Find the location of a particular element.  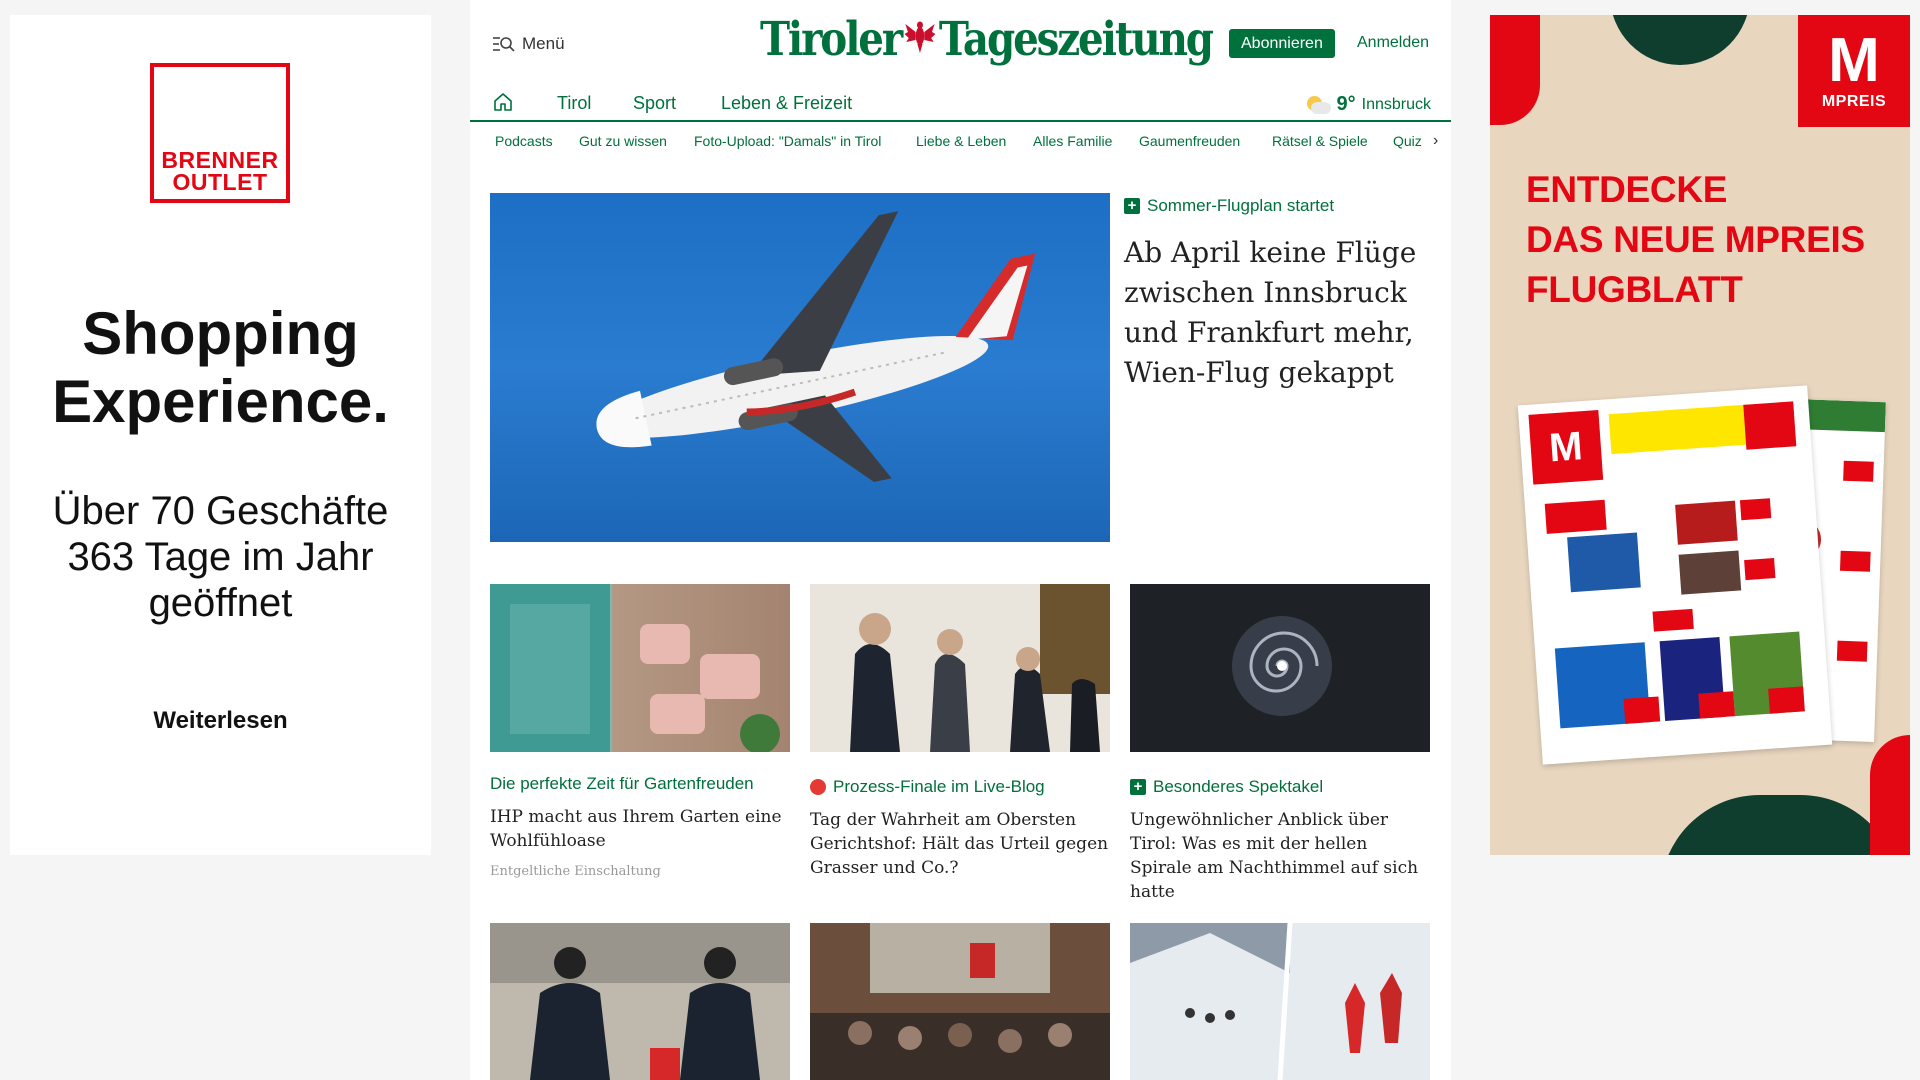

subnav-item-podcasts: Podcasts is located at coordinates (524, 141).